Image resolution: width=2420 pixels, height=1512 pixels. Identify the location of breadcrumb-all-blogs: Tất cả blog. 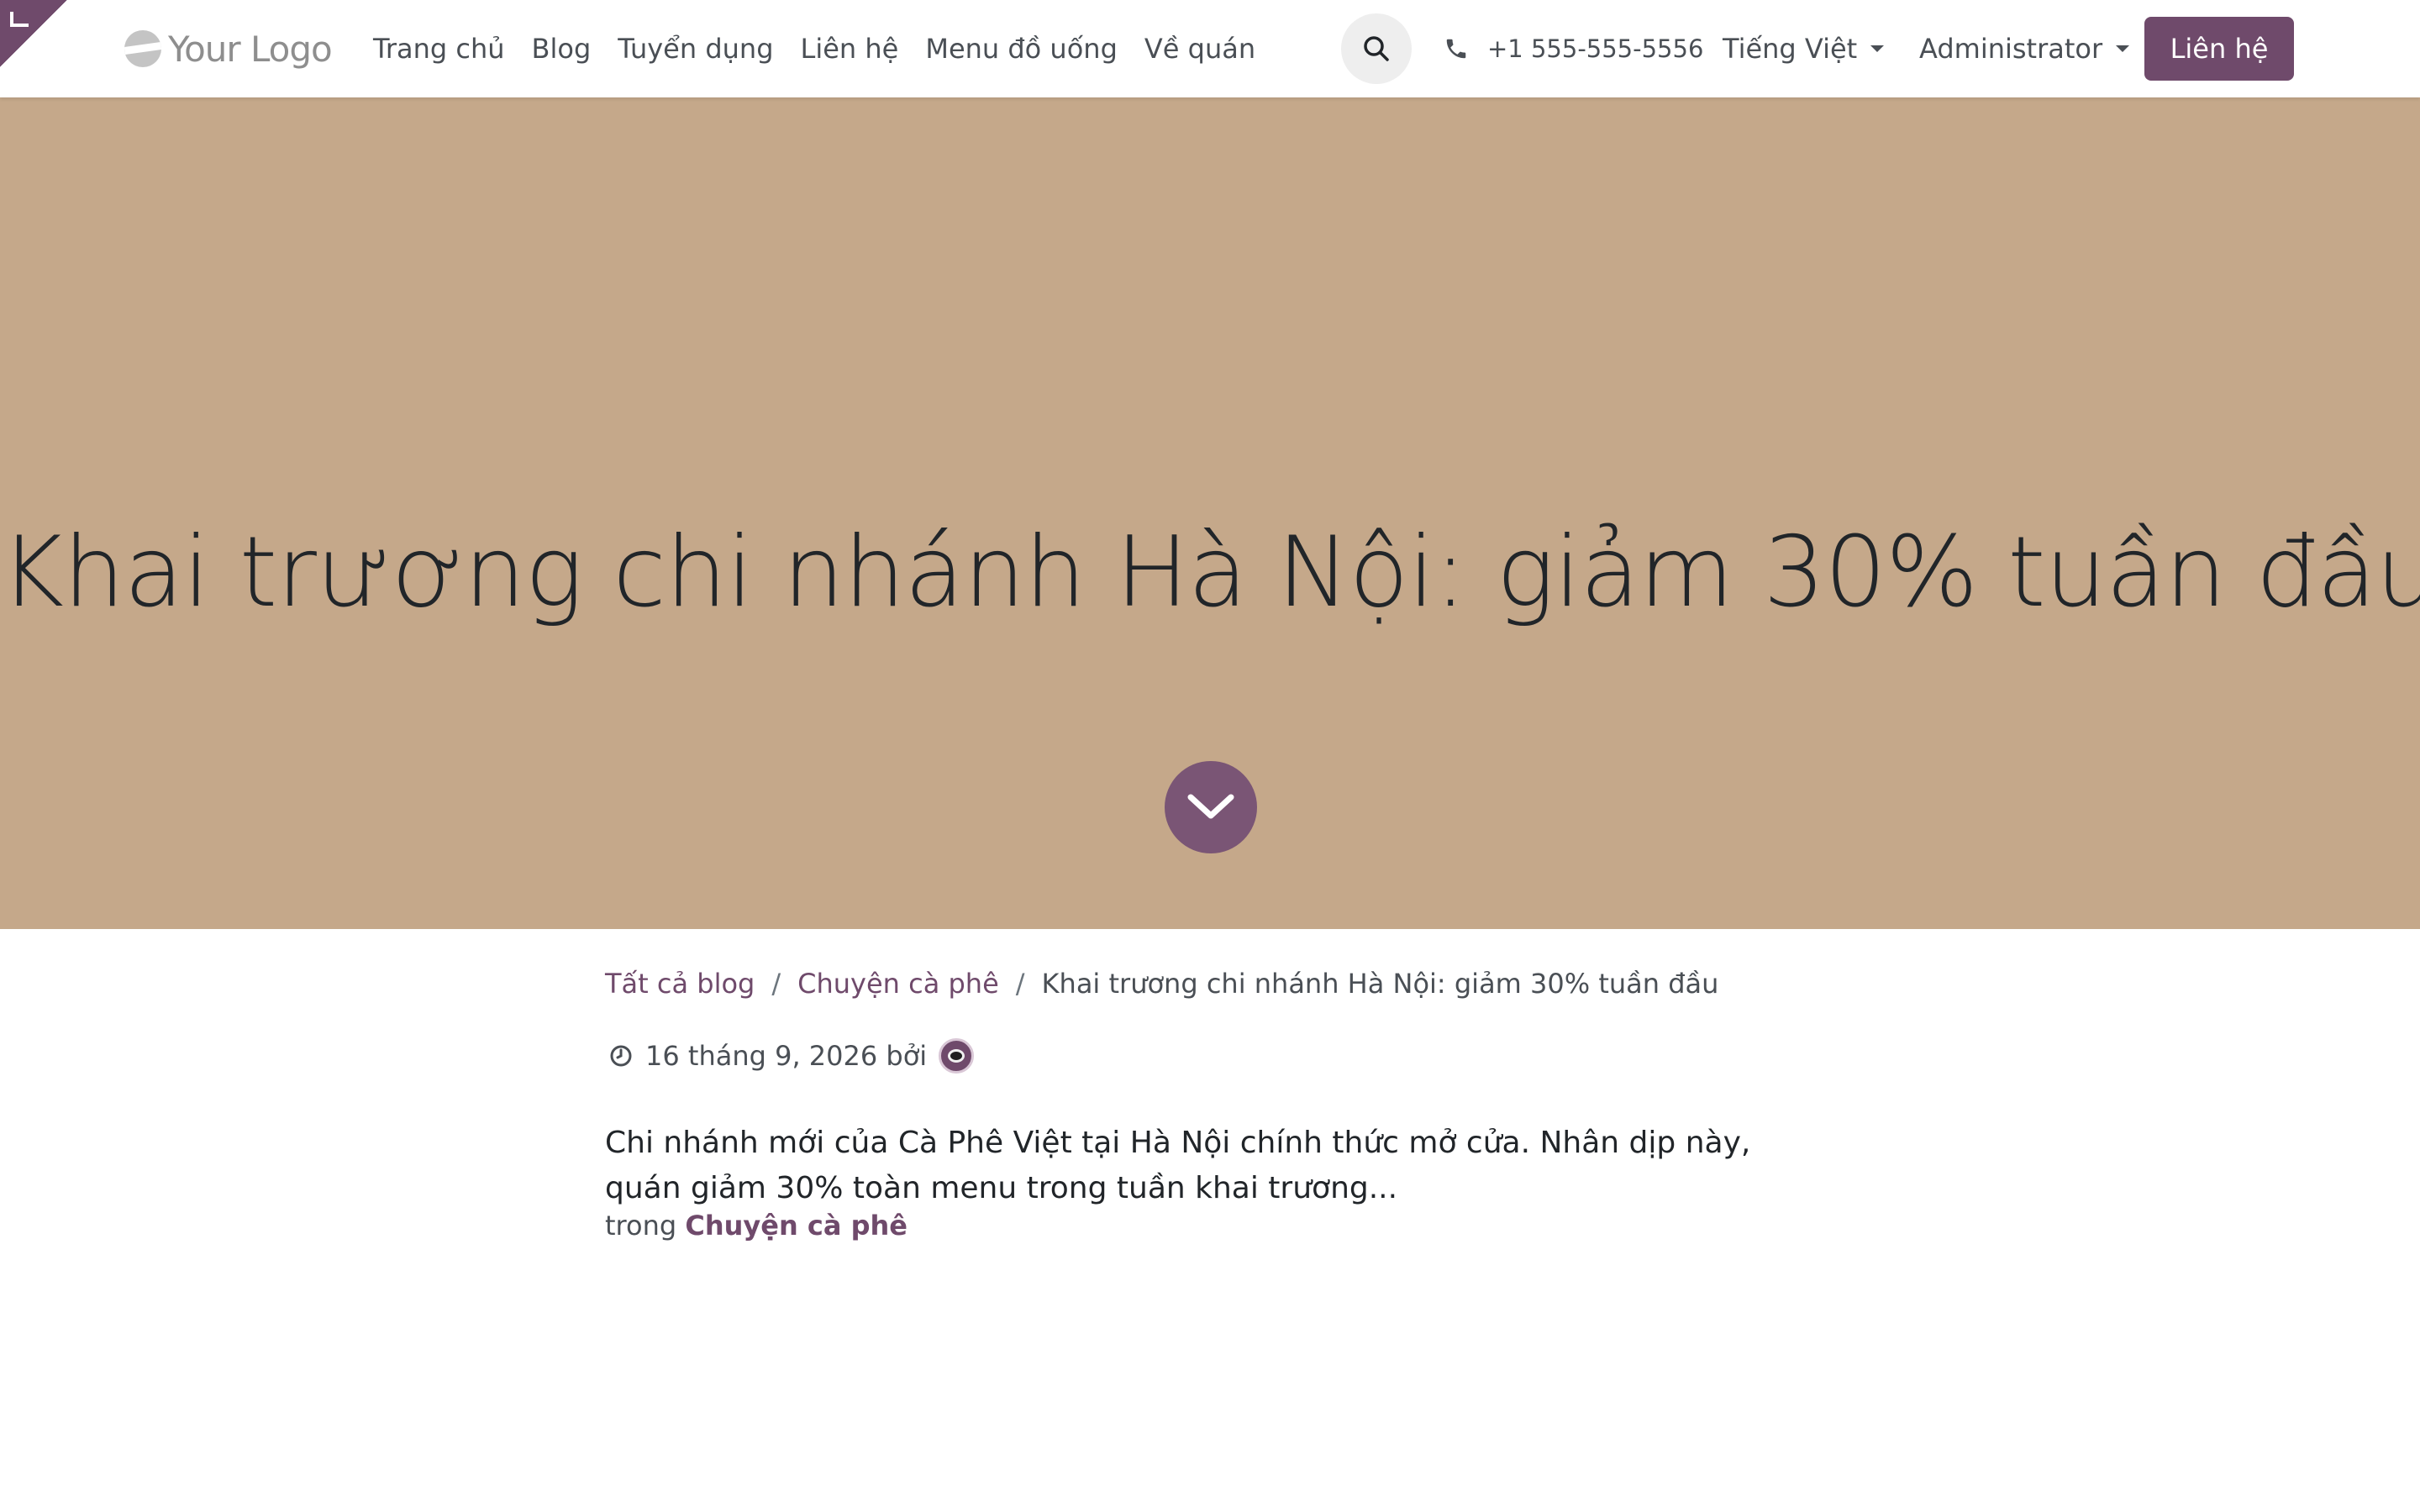
(680, 984).